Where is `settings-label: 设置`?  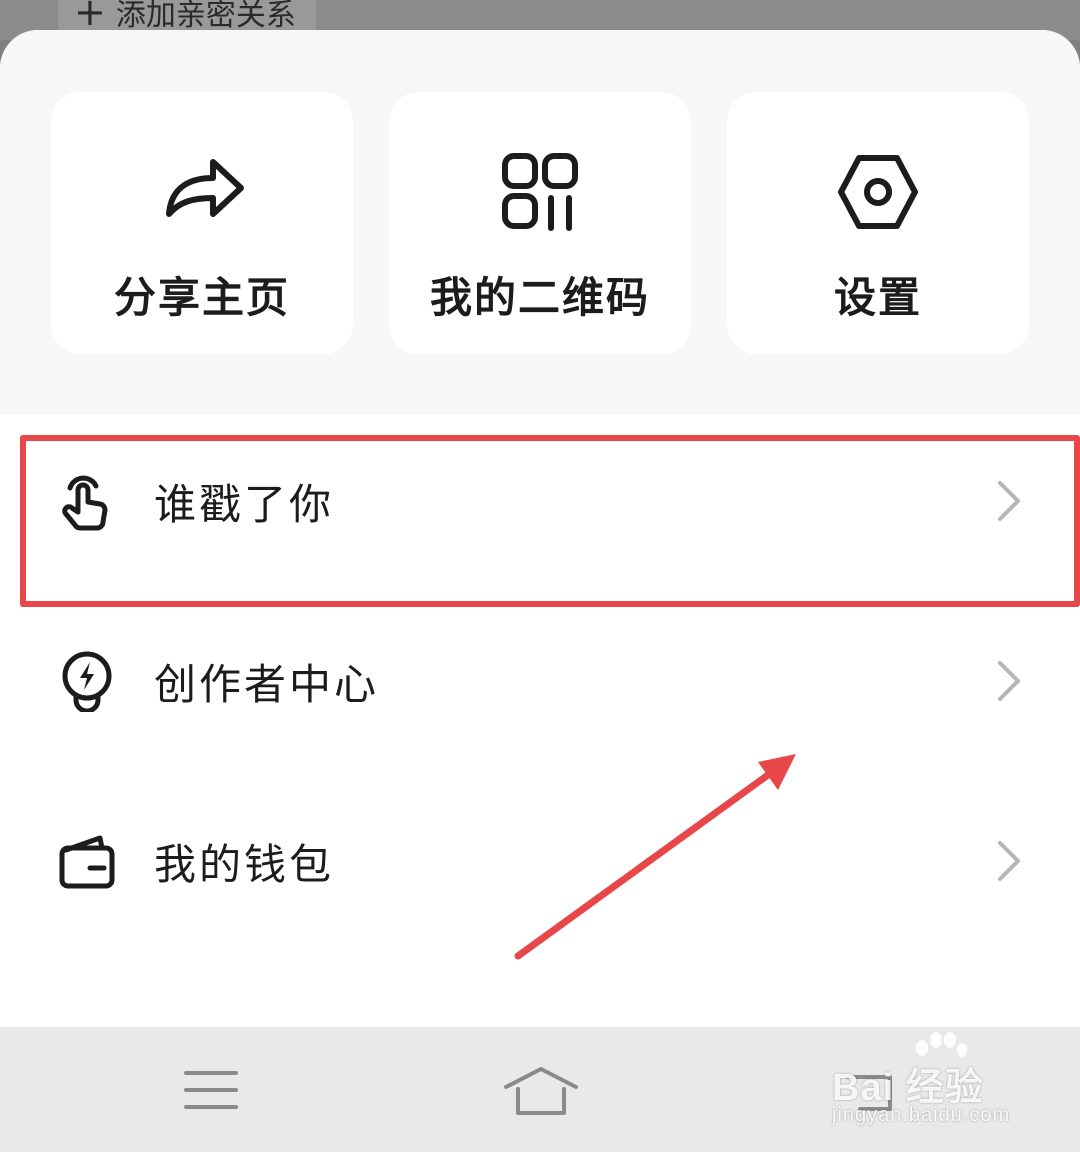
settings-label: 设置 is located at coordinates (877, 297).